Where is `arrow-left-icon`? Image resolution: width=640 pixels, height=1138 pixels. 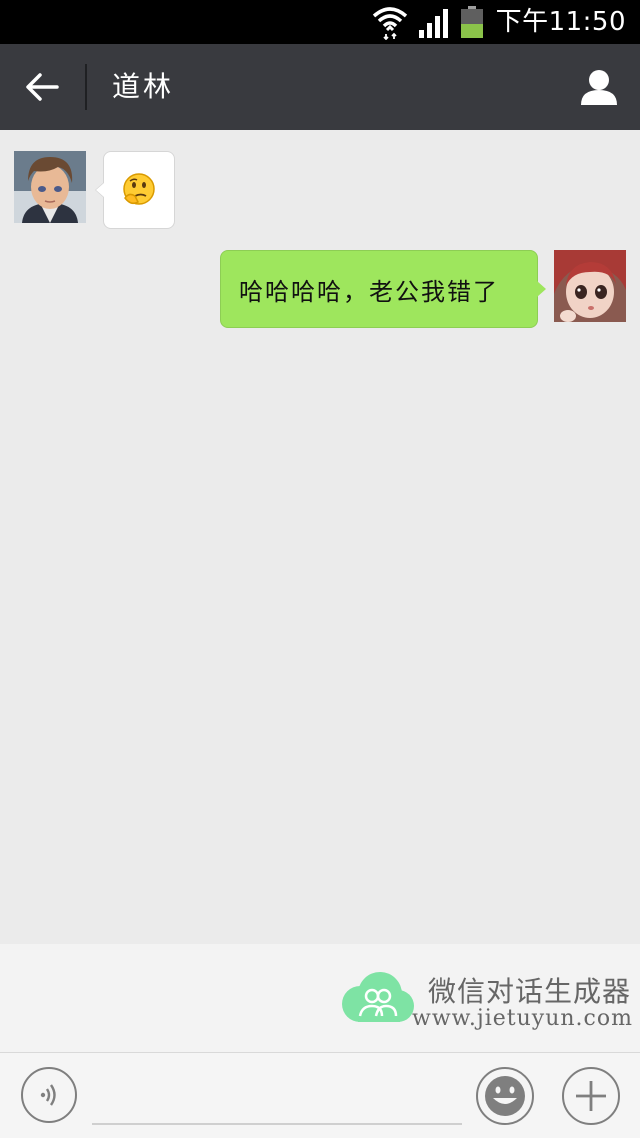
arrow-left-icon is located at coordinates (42, 87).